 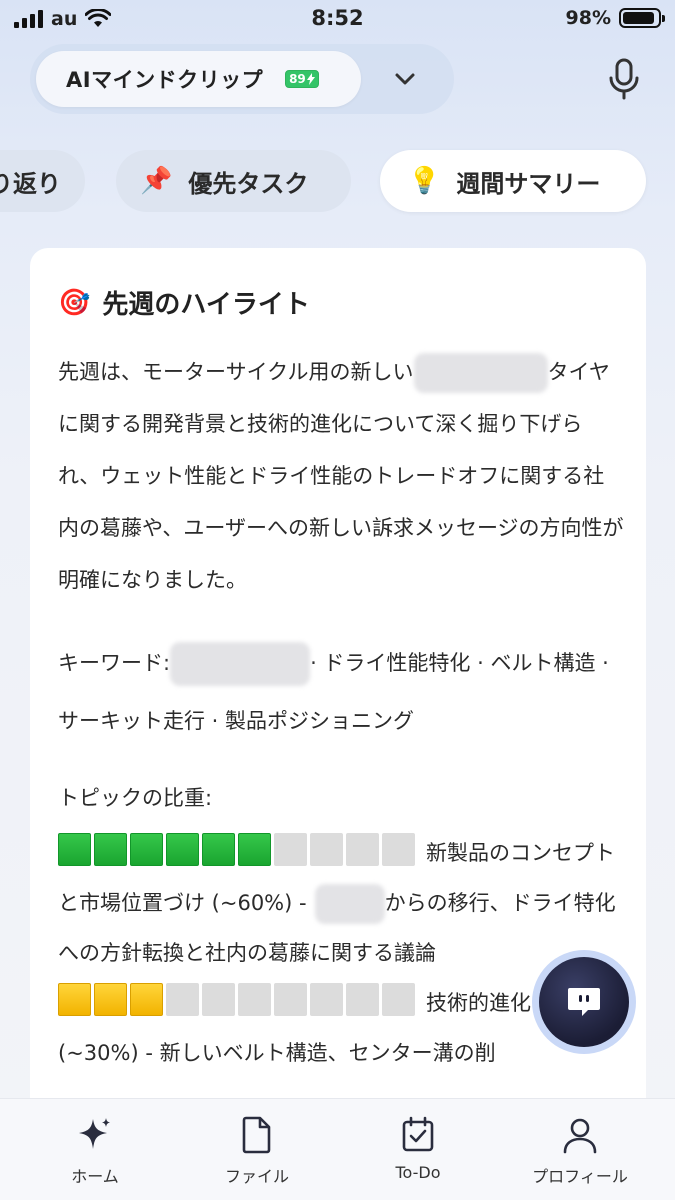 What do you see at coordinates (349, 904) in the screenshot?
I see `redacted-topic-text` at bounding box center [349, 904].